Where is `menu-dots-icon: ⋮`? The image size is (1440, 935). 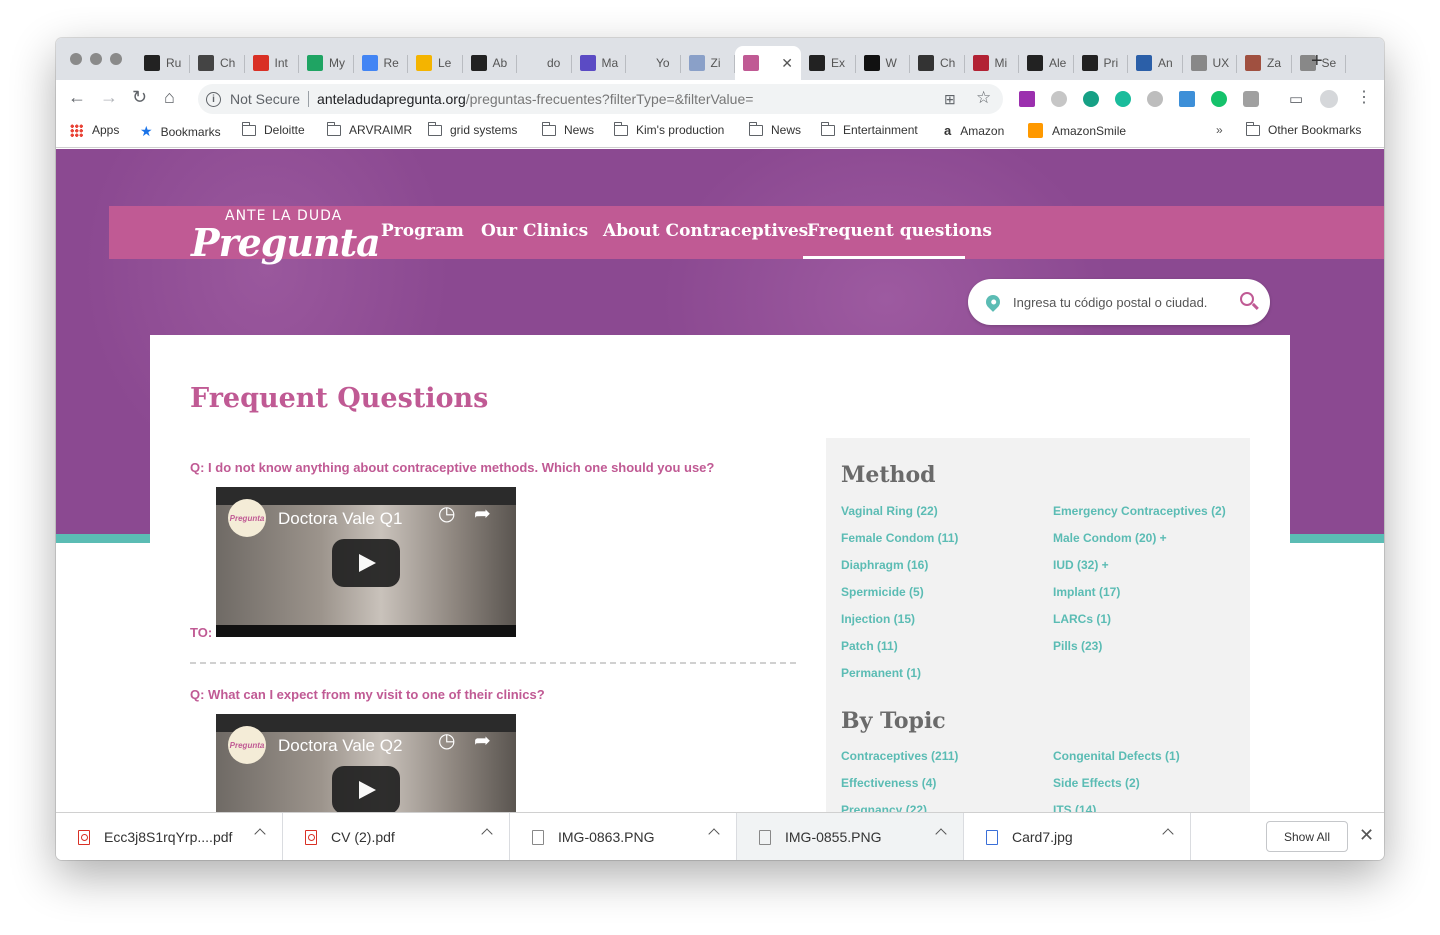 menu-dots-icon: ⋮ is located at coordinates (1364, 97).